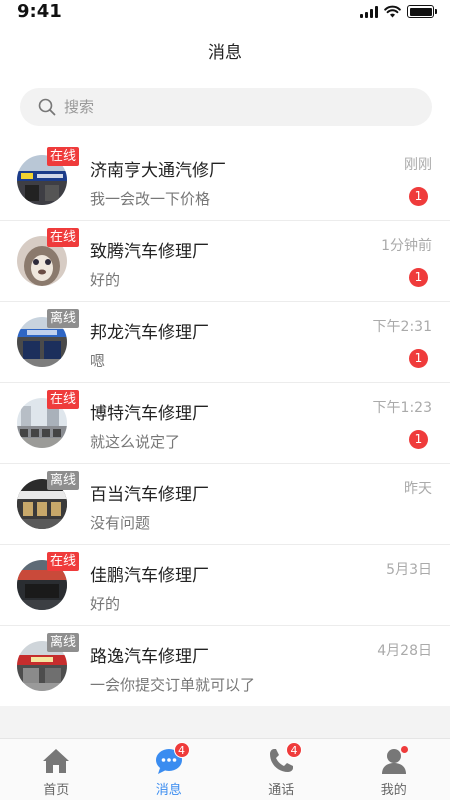 The width and height of the screenshot is (450, 800). What do you see at coordinates (149, 252) in the screenshot?
I see `conversation-name: 致腾汽车修理厂` at bounding box center [149, 252].